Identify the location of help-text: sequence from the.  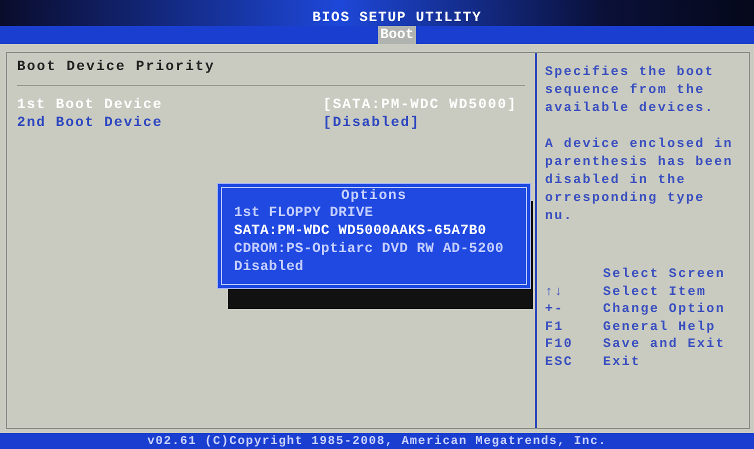
(625, 89).